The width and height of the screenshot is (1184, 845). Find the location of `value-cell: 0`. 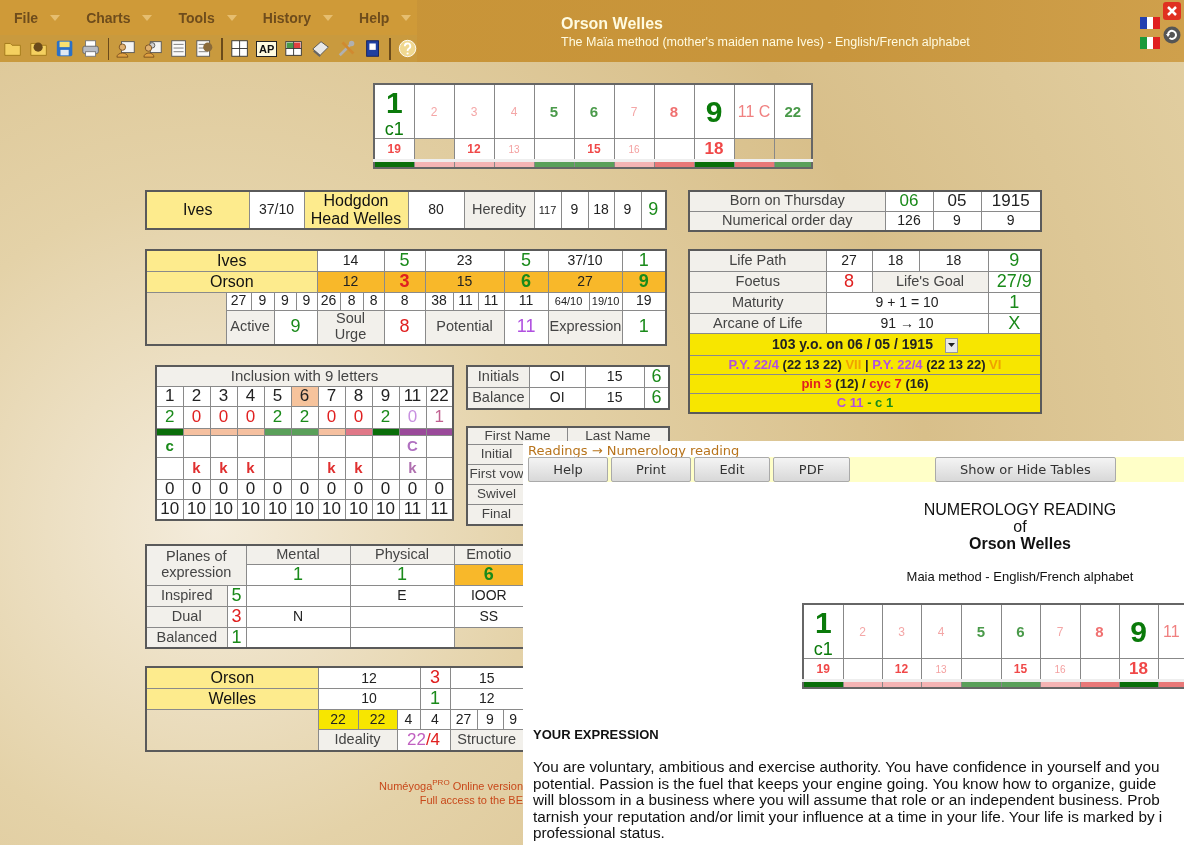

value-cell: 0 is located at coordinates (169, 489).